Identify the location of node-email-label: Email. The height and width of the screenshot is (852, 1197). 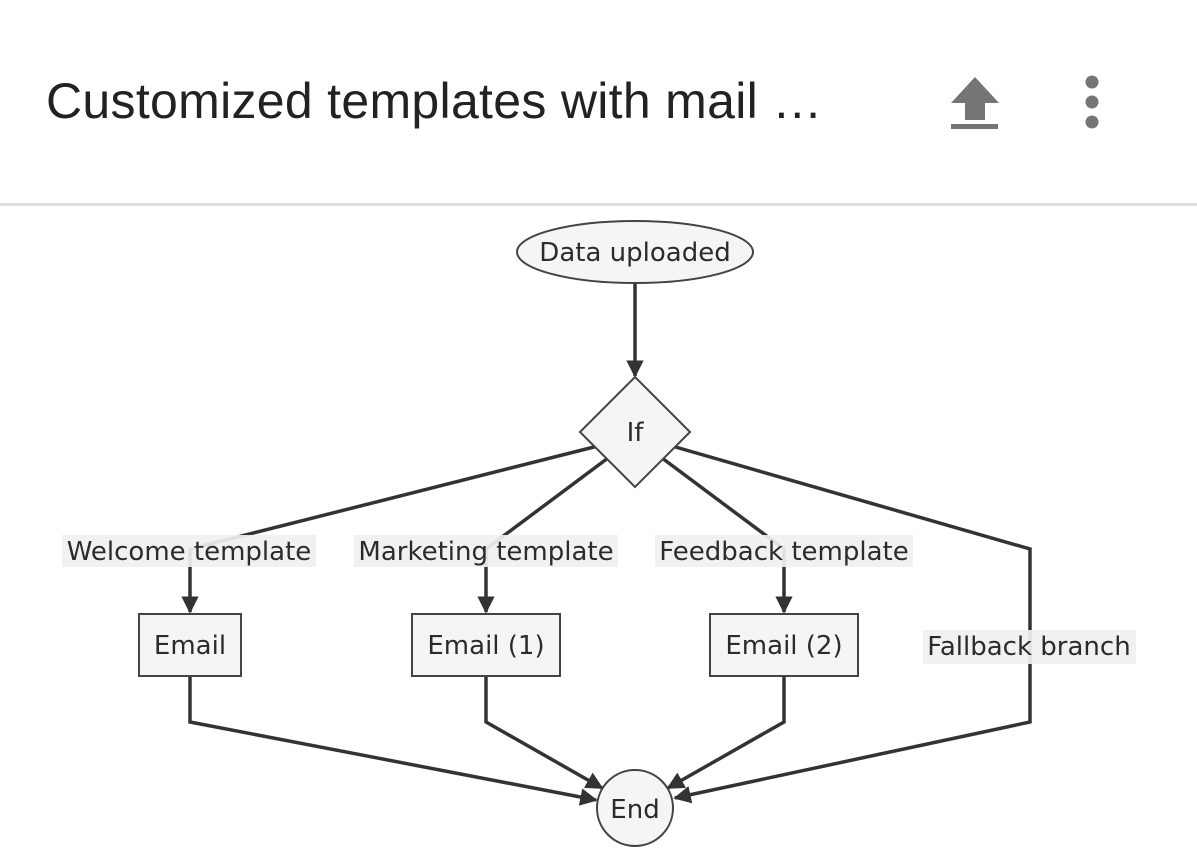
(190, 646).